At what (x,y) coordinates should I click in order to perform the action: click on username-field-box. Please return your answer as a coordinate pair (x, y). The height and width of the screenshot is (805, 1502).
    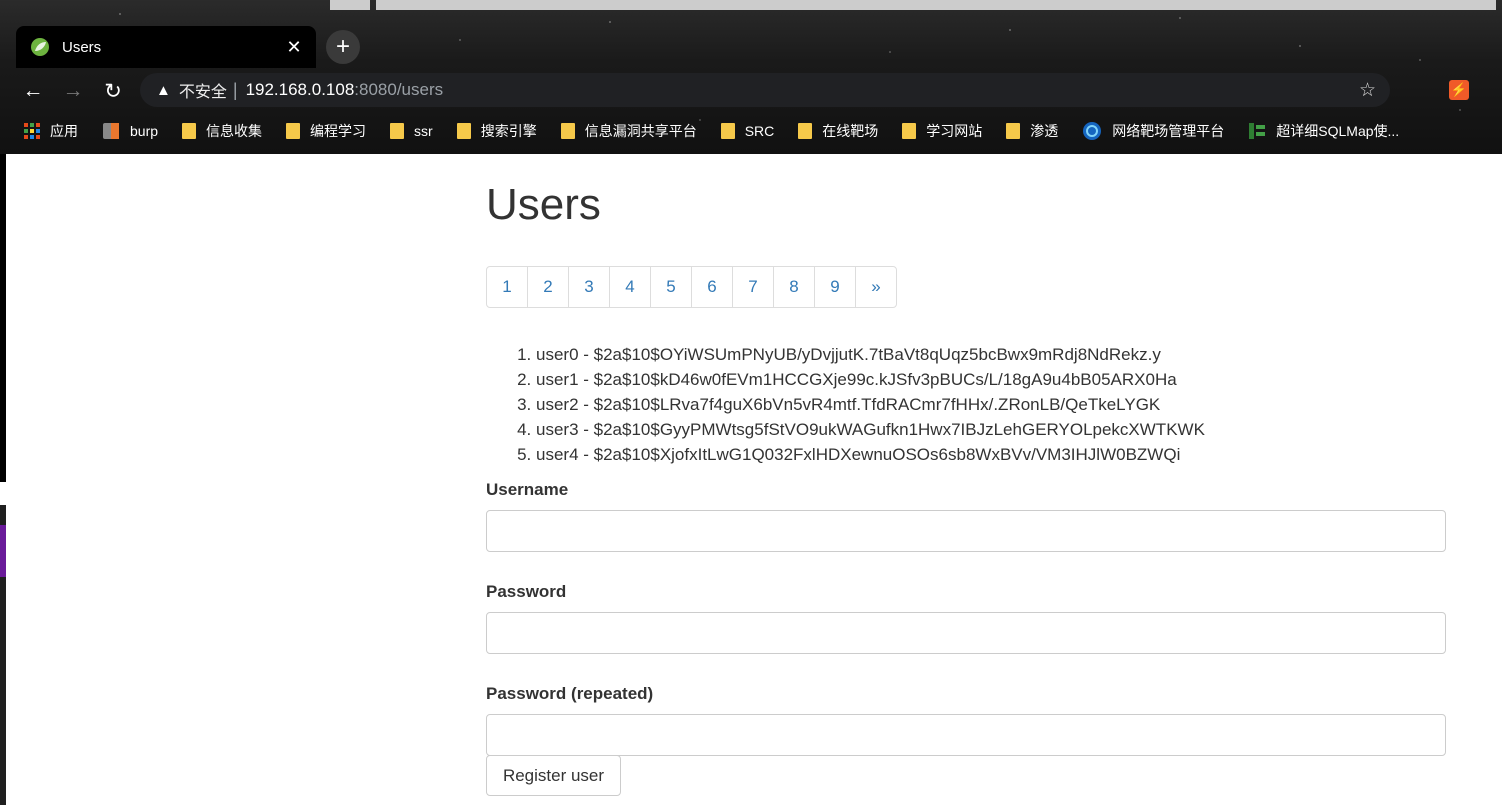
    Looking at the image, I should click on (966, 531).